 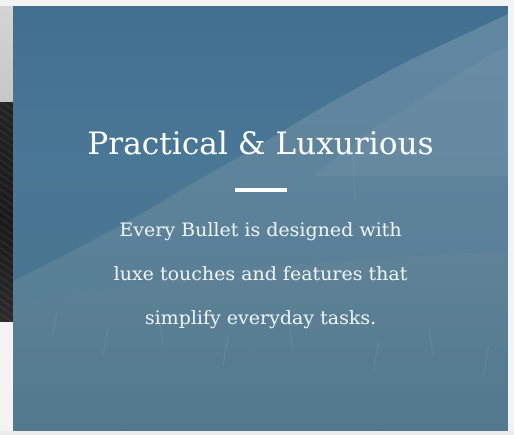 I want to click on description-line: luxe touches and features that, so click(x=260, y=274).